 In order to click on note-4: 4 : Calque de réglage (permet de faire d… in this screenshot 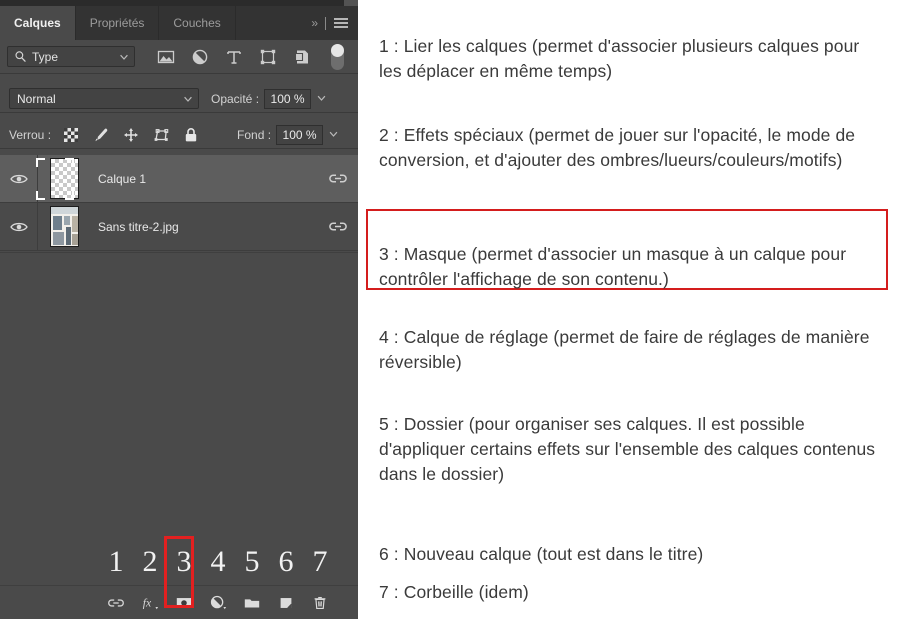, I will do `click(624, 349)`.